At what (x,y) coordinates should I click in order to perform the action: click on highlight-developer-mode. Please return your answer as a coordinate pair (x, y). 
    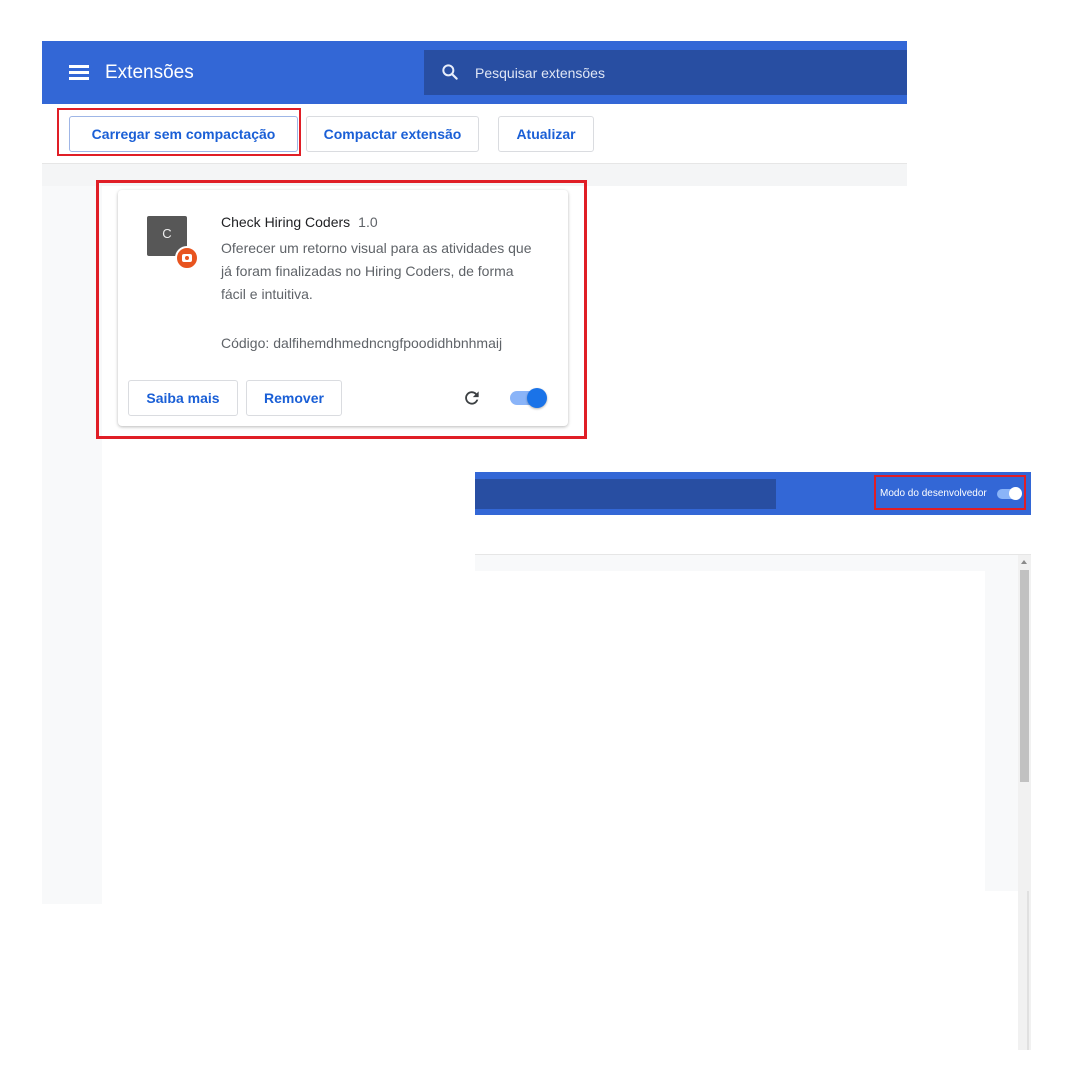
    Looking at the image, I should click on (950, 492).